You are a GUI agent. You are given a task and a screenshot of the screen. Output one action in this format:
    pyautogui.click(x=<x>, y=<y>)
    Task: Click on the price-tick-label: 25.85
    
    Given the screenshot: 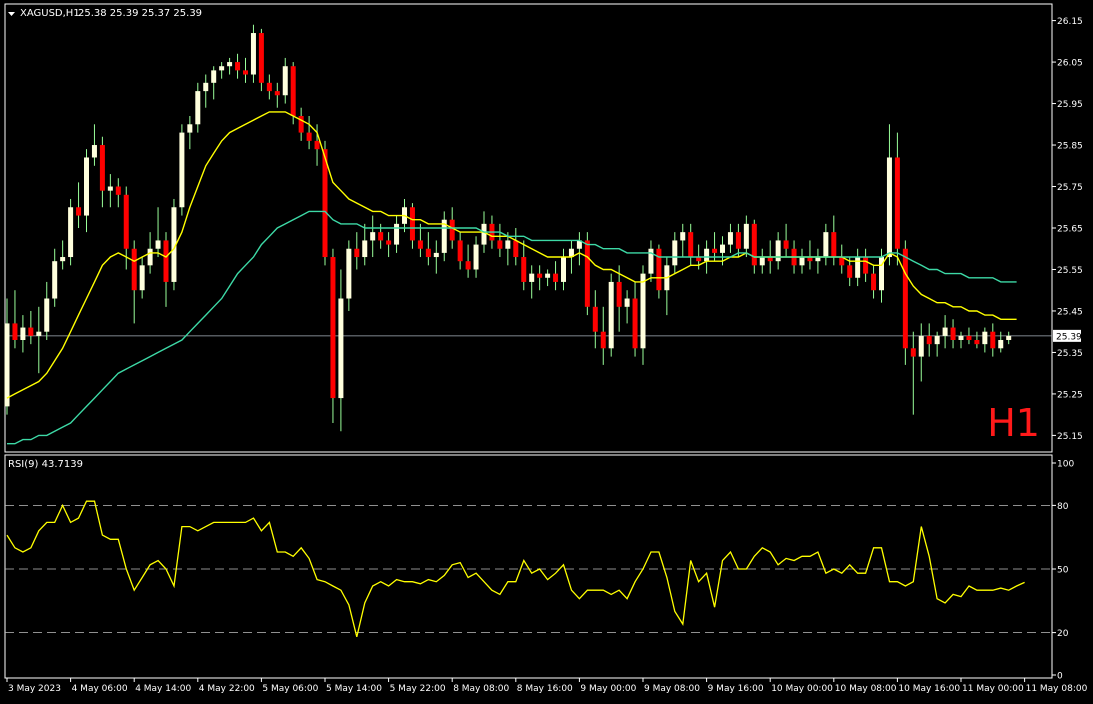 What is the action you would take?
    pyautogui.click(x=1070, y=147)
    